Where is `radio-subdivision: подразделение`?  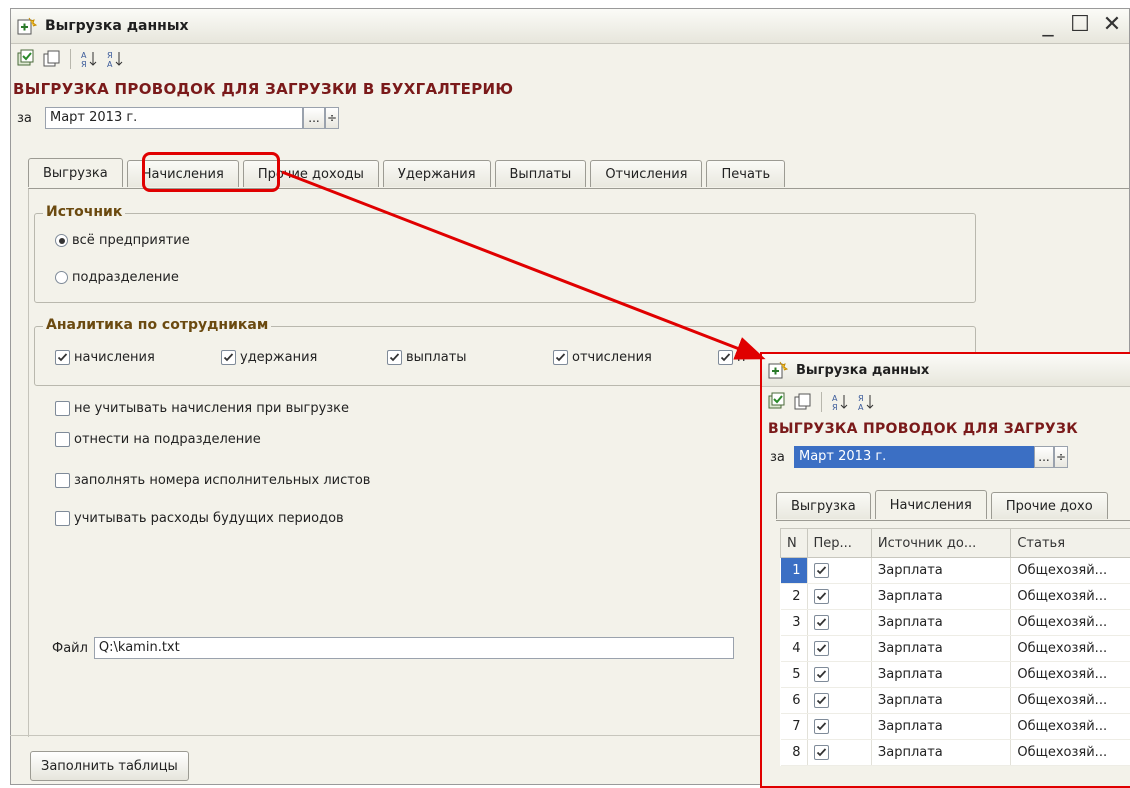
radio-subdivision: подразделение is located at coordinates (117, 277).